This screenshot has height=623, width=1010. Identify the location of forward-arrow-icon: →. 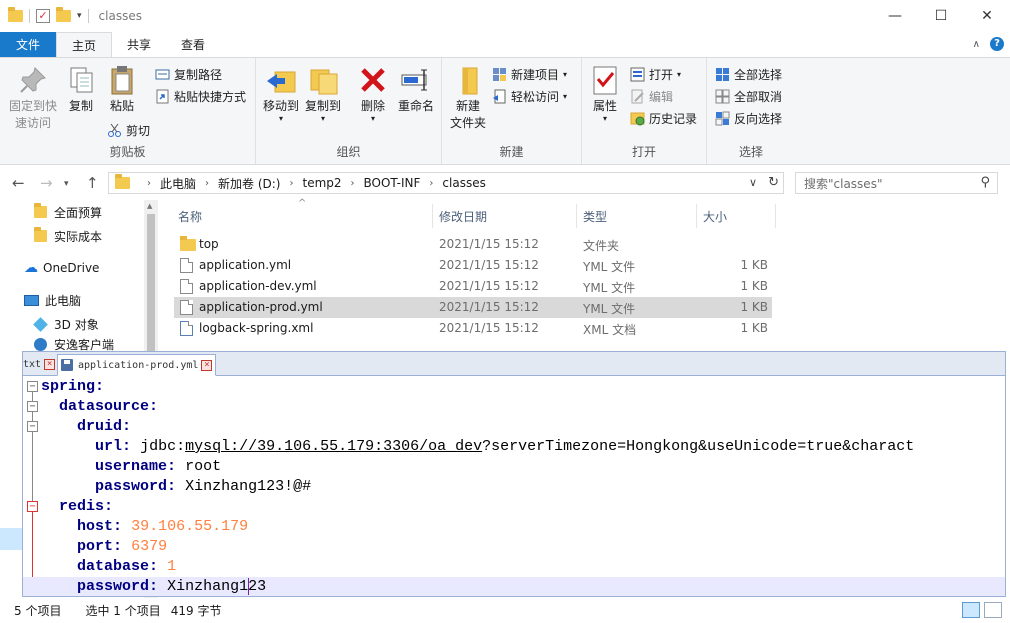
(46, 183).